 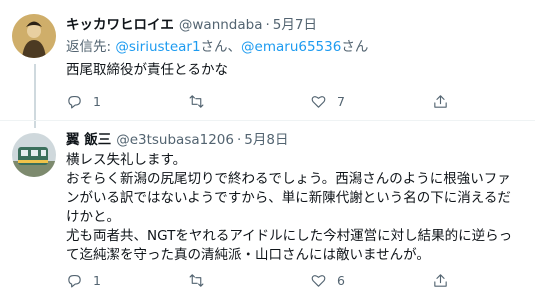 I want to click on like-button: 7, so click(x=327, y=101).